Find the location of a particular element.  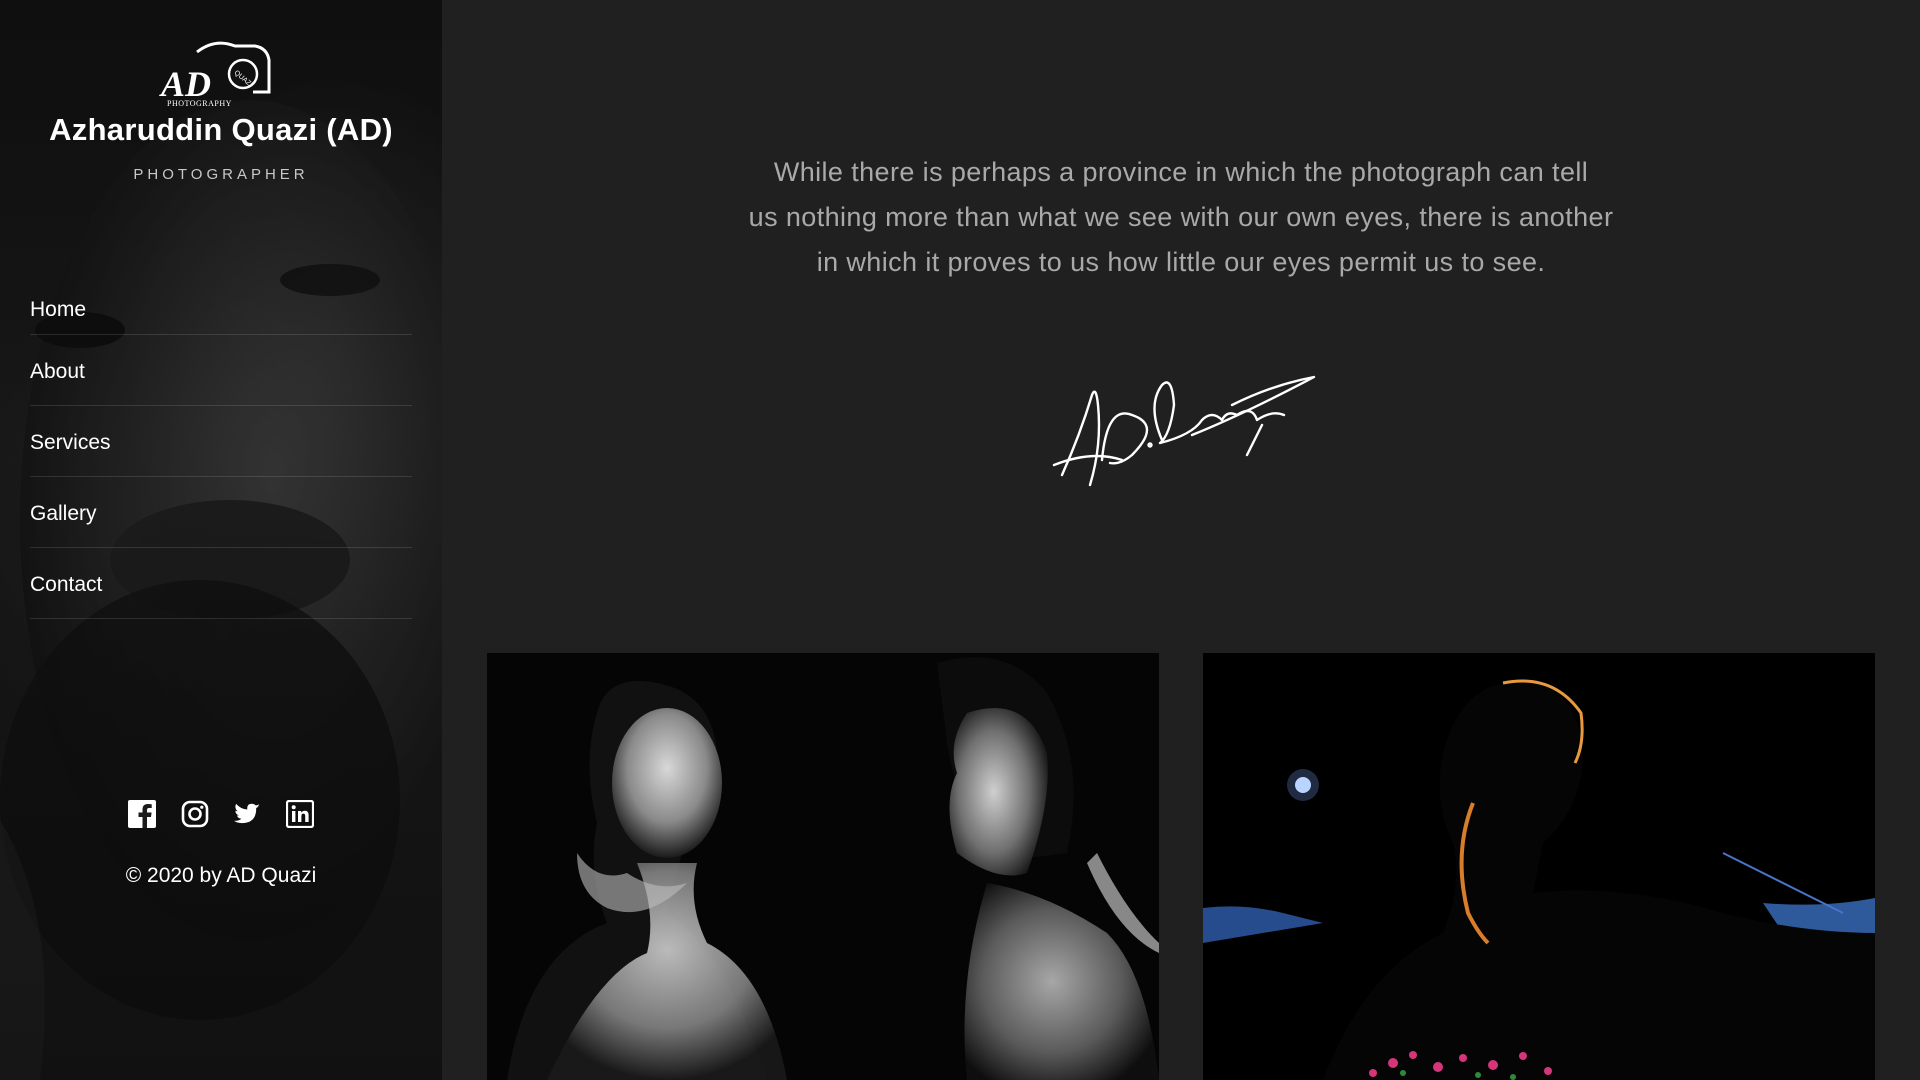

gallery-photo-couple-silhouette is located at coordinates (1539, 866).